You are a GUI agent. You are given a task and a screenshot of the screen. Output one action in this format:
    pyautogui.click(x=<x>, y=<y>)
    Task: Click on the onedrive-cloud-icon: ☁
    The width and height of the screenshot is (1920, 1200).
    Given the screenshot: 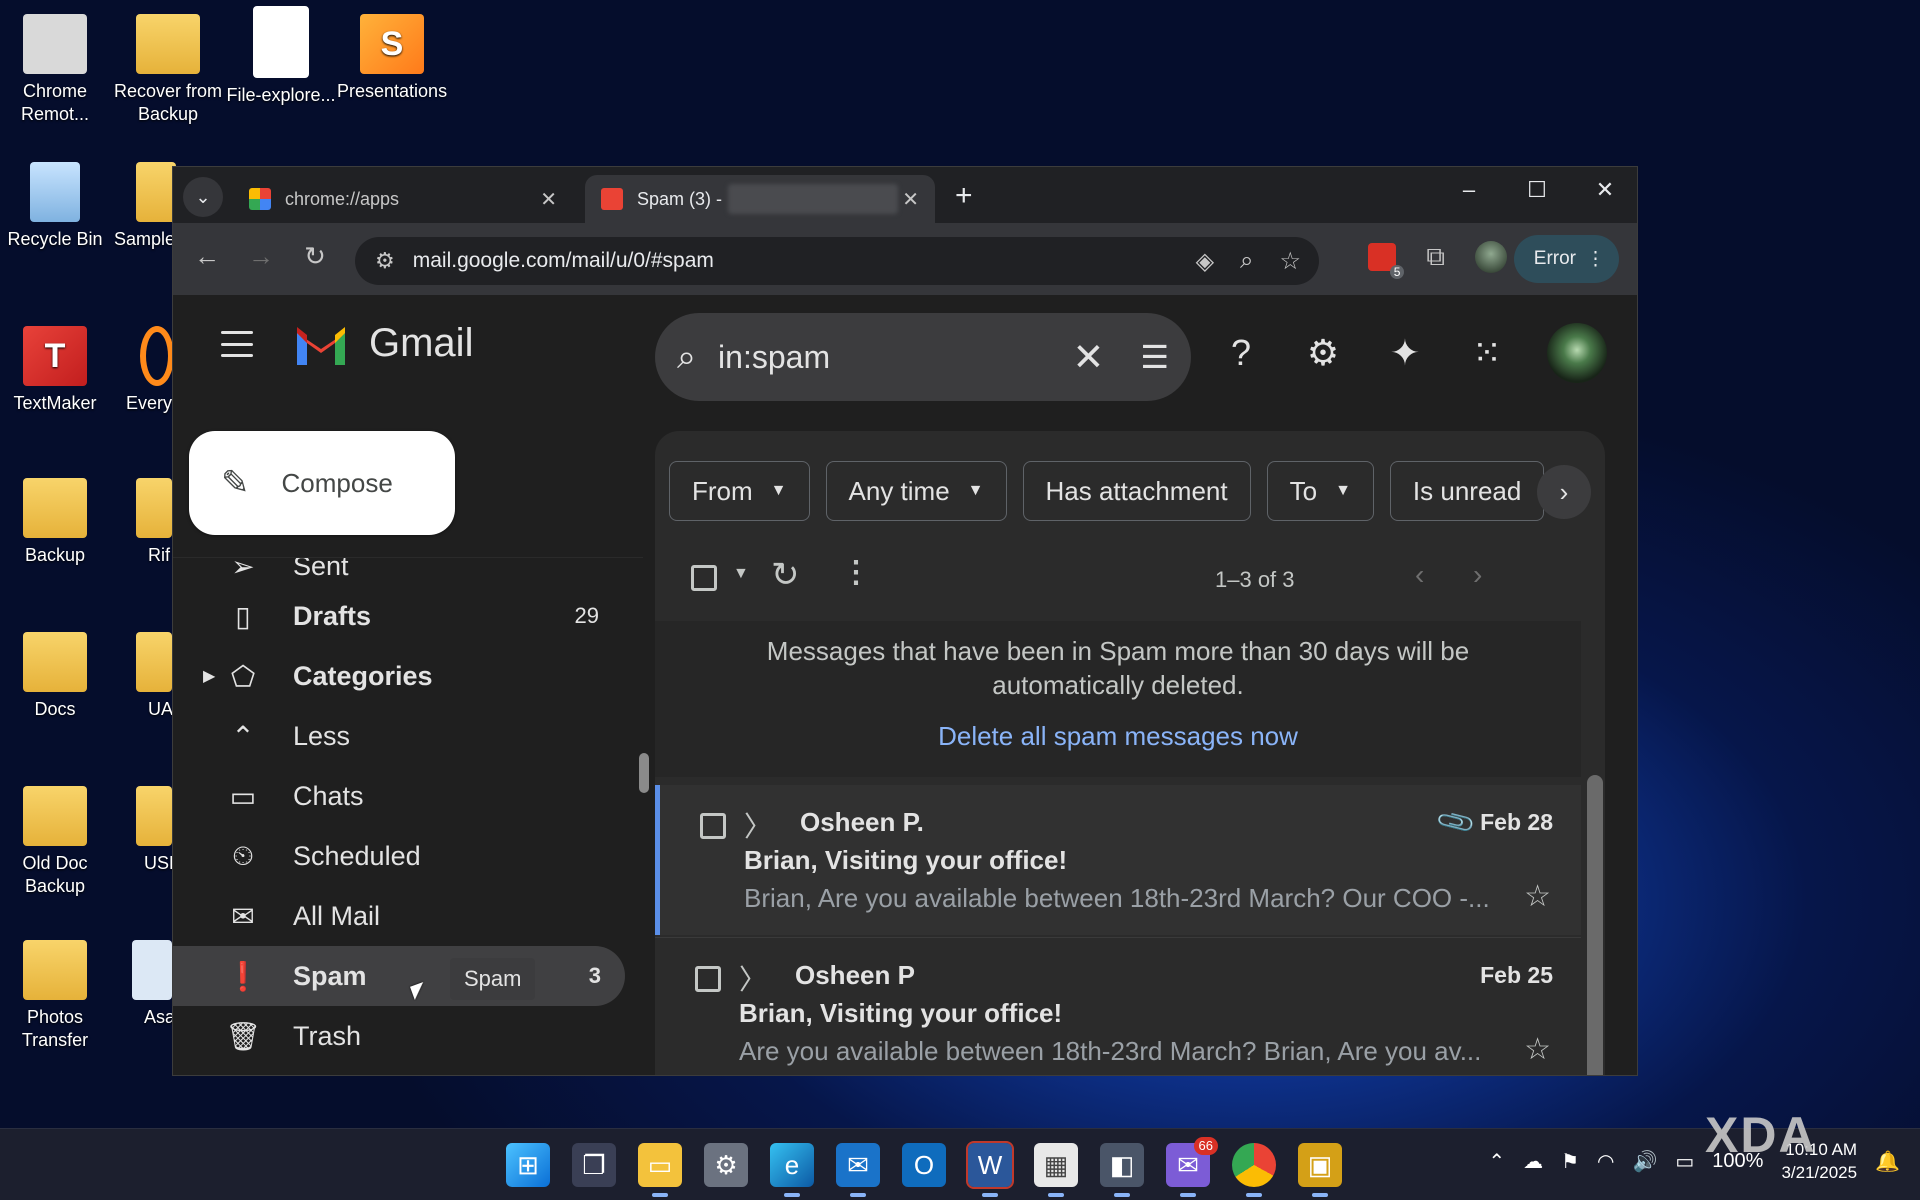 What is the action you would take?
    pyautogui.click(x=1533, y=1161)
    